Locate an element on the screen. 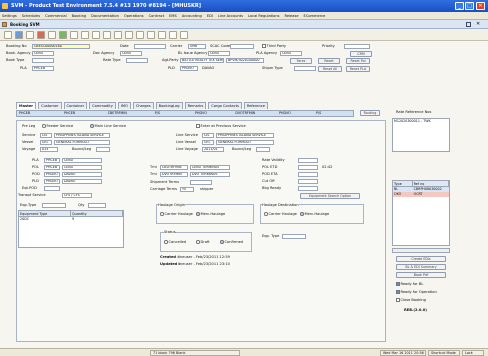 The image size is (488, 356). vessel-code: GFL is located at coordinates (46, 142).